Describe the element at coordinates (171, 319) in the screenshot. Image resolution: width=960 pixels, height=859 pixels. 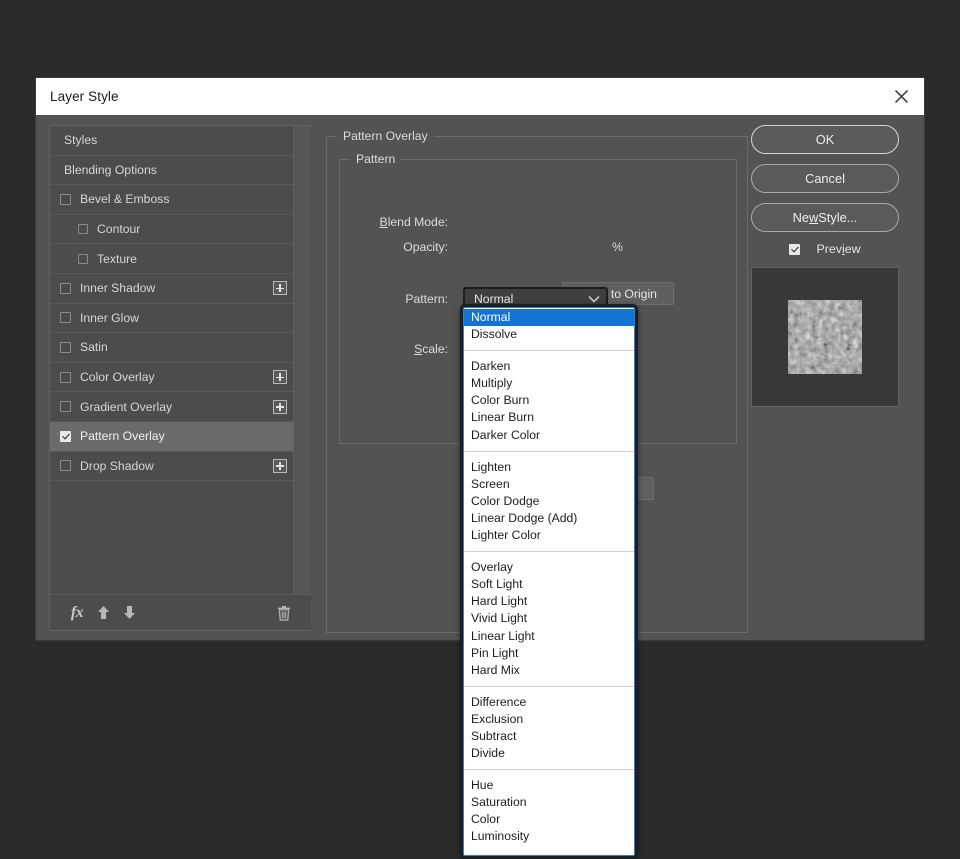
I see `sidebar-item-inner-glow: Inner Glow` at that location.